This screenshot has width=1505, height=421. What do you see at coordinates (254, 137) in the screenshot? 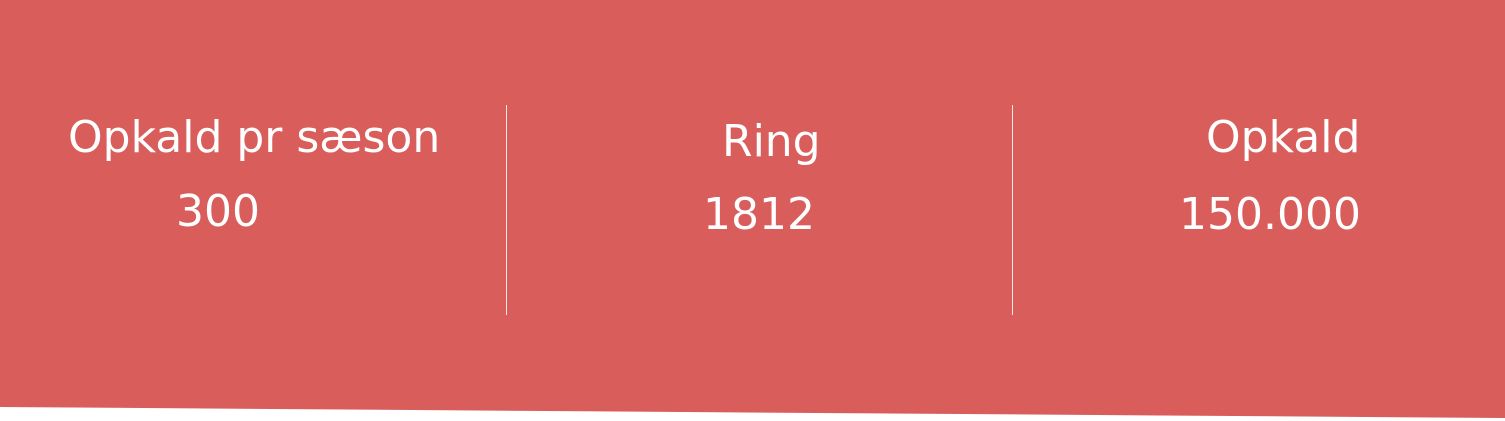
I see `stat-label-calls-per-season: Opkald pr sæson` at bounding box center [254, 137].